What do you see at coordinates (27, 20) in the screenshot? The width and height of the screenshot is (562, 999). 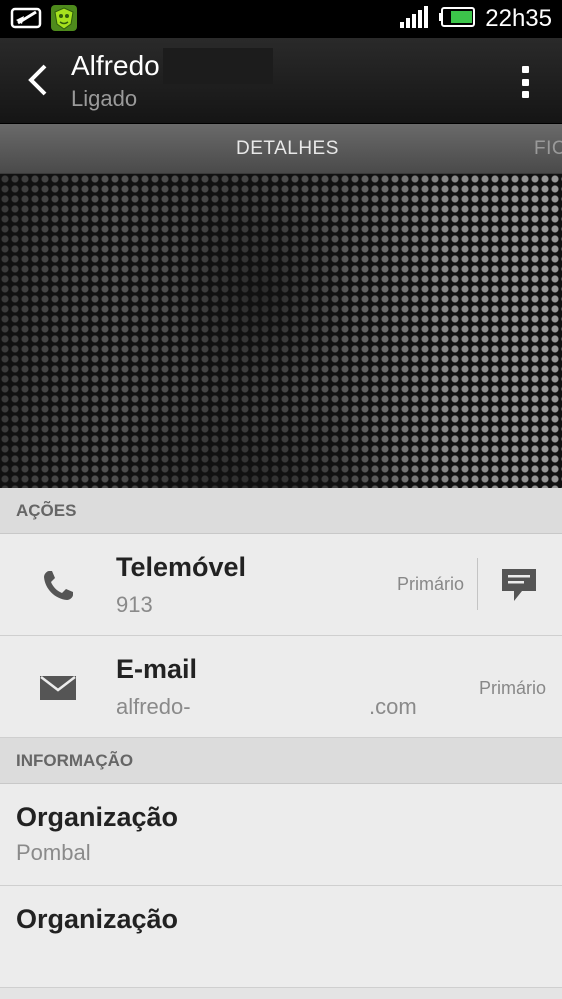 I see `feed-icon` at bounding box center [27, 20].